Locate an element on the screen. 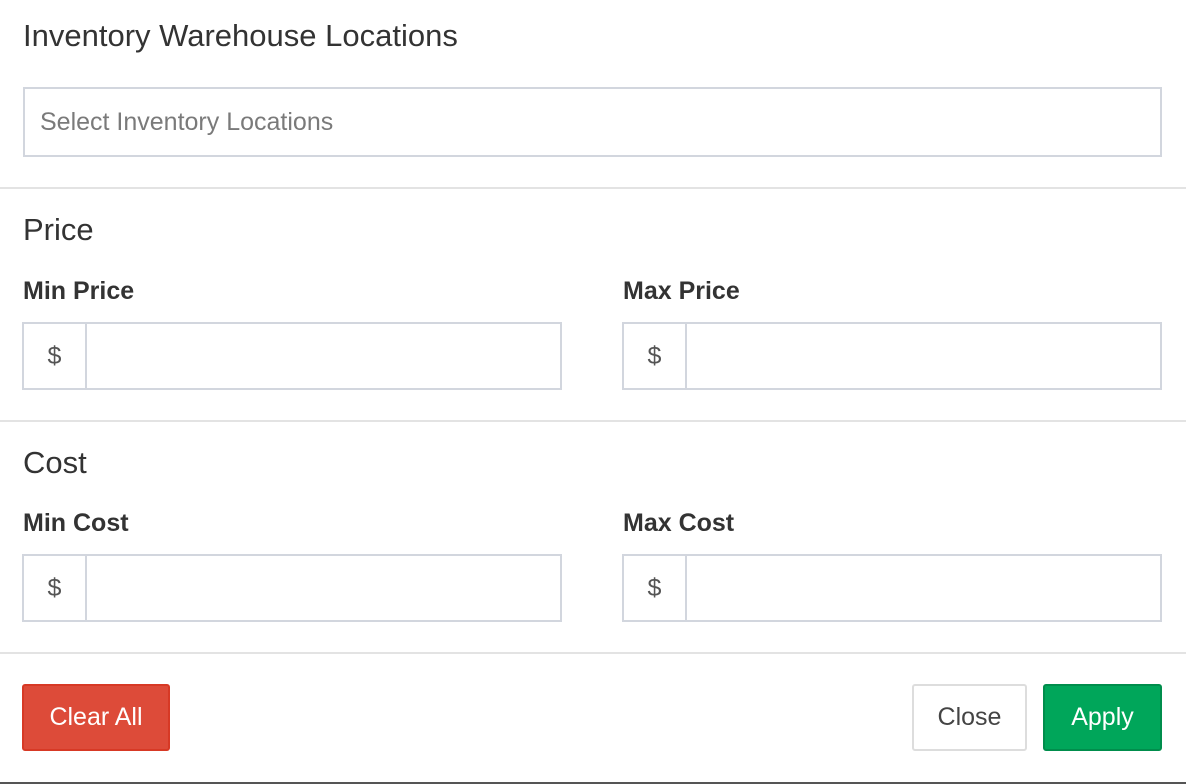  inventory-locations-select is located at coordinates (592, 122).